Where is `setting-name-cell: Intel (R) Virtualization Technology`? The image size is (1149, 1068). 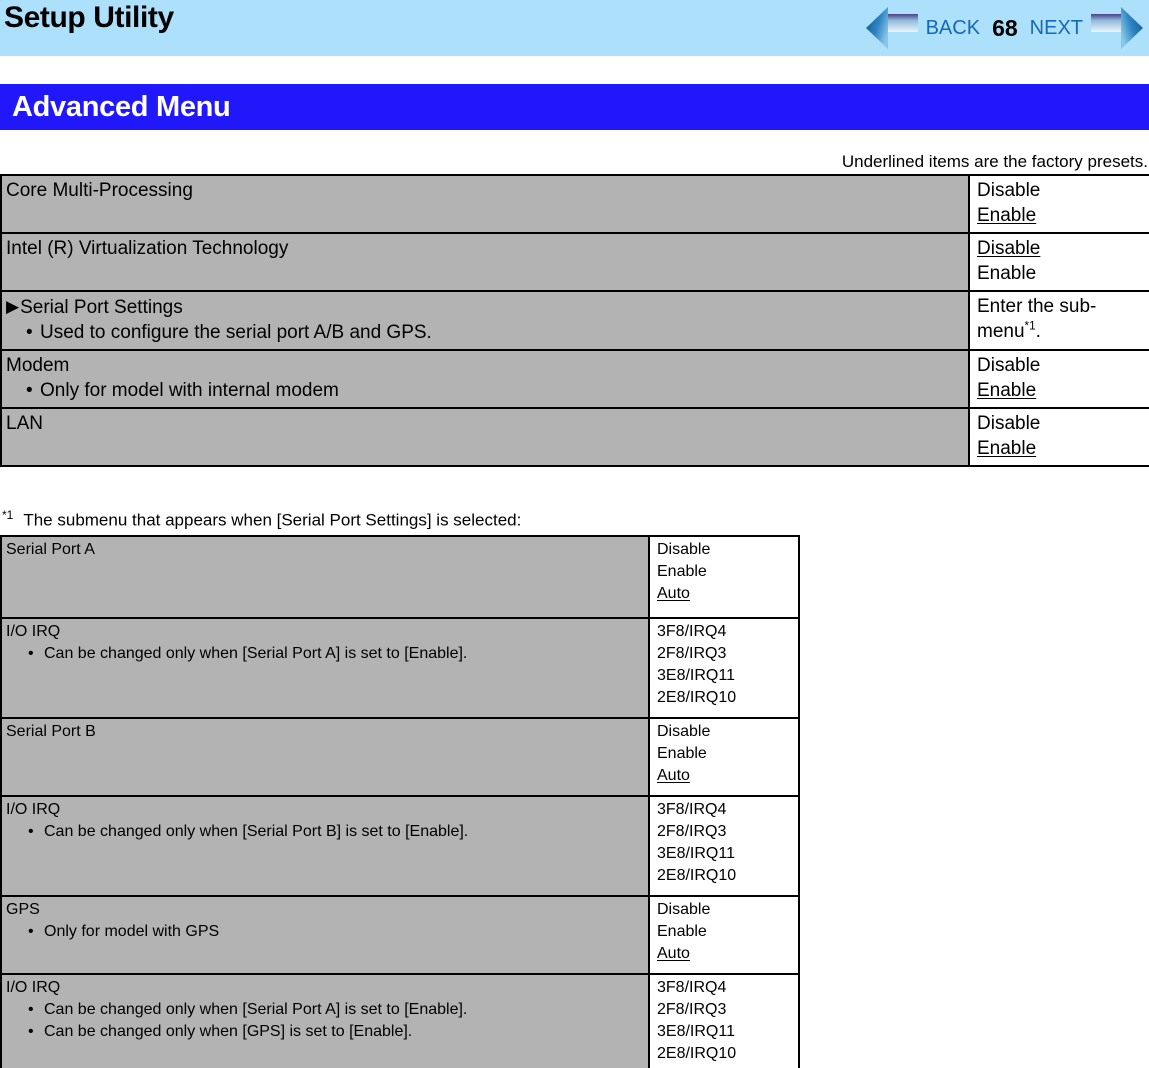
setting-name-cell: Intel (R) Virtualization Technology is located at coordinates (485, 262).